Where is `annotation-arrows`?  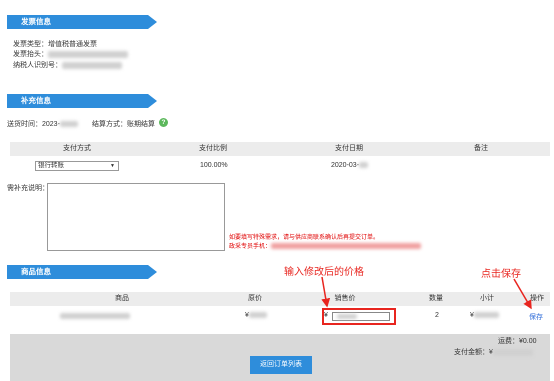 annotation-arrows is located at coordinates (426, 293).